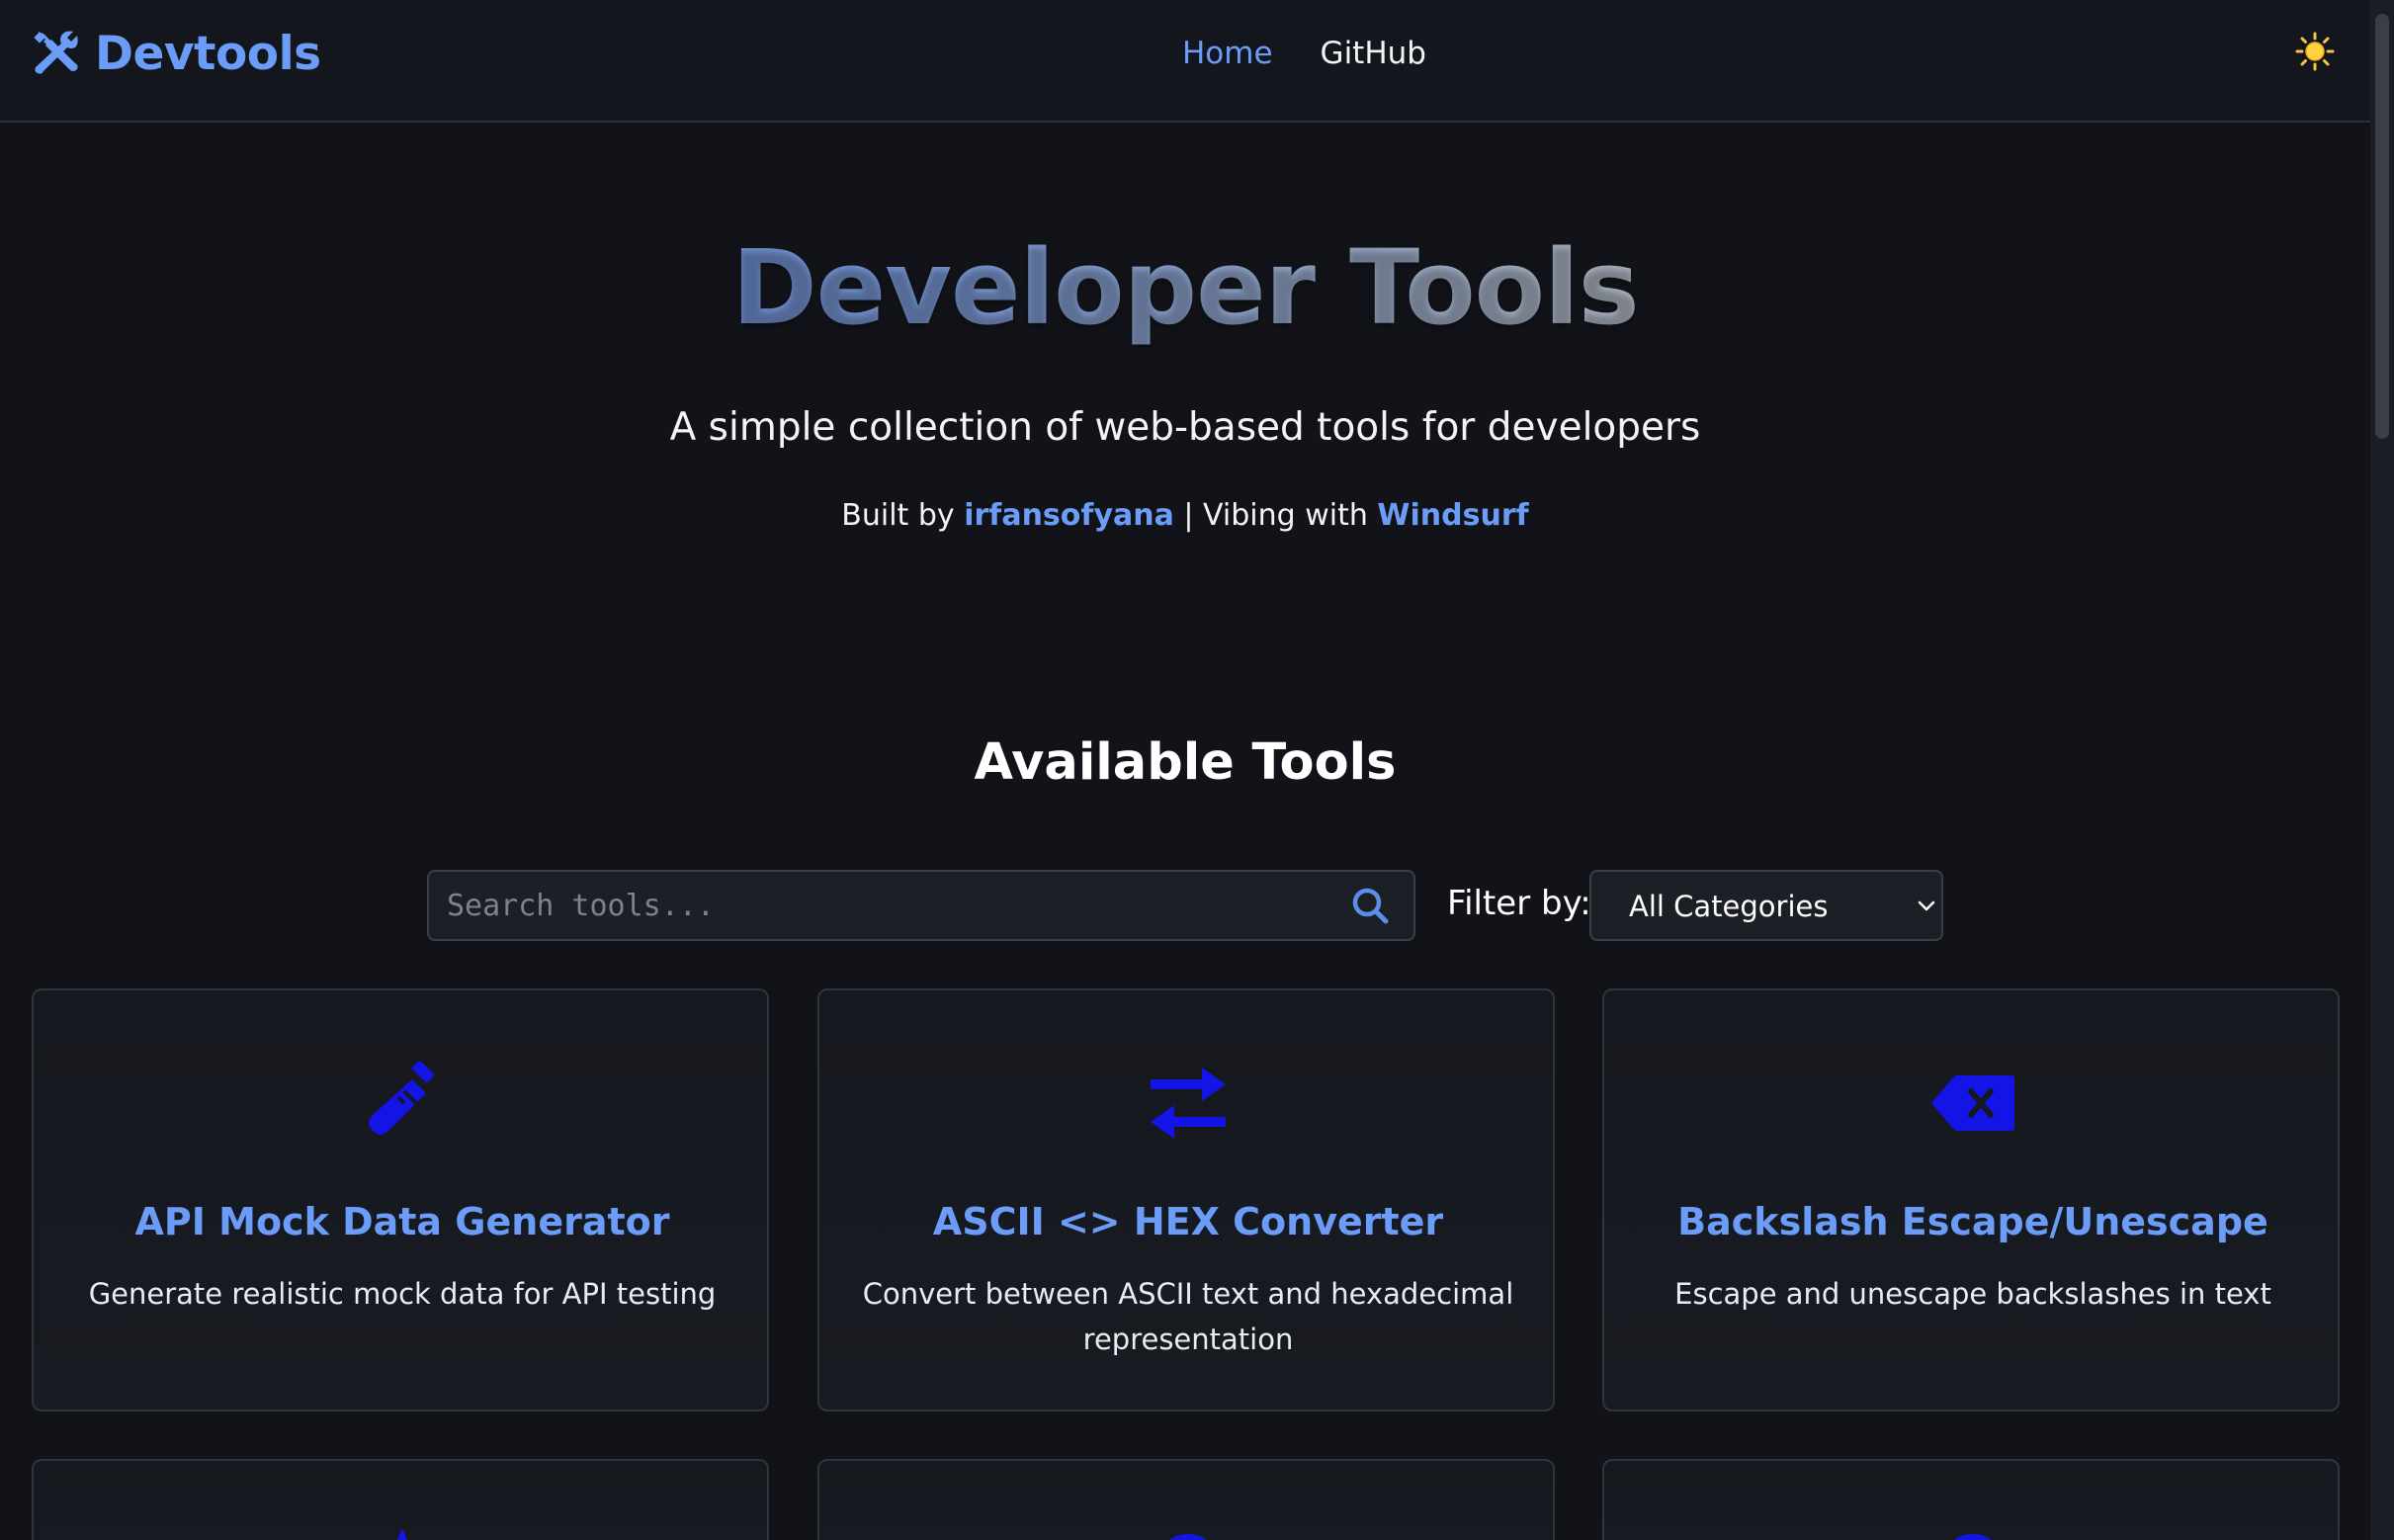  I want to click on author-link: irfansofyana, so click(1069, 515).